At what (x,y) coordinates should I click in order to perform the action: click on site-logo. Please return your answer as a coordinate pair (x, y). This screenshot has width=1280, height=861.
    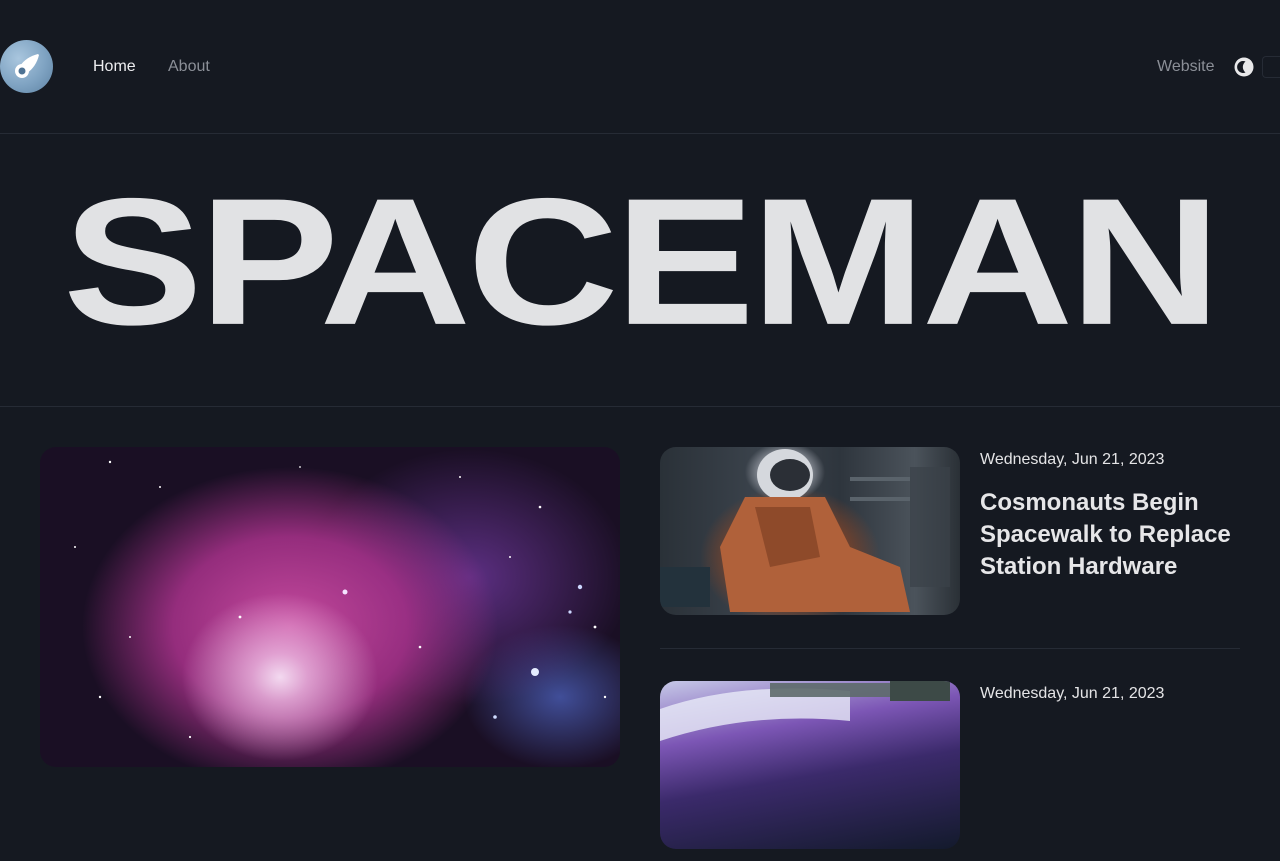
    Looking at the image, I should click on (26, 66).